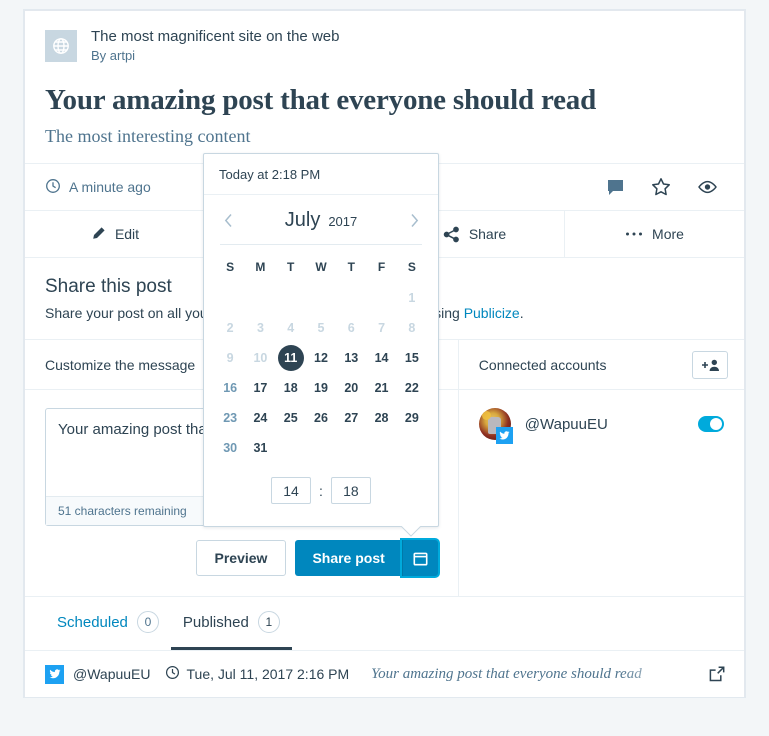 The width and height of the screenshot is (769, 736). What do you see at coordinates (321, 418) in the screenshot?
I see `calendar-day-26: 26` at bounding box center [321, 418].